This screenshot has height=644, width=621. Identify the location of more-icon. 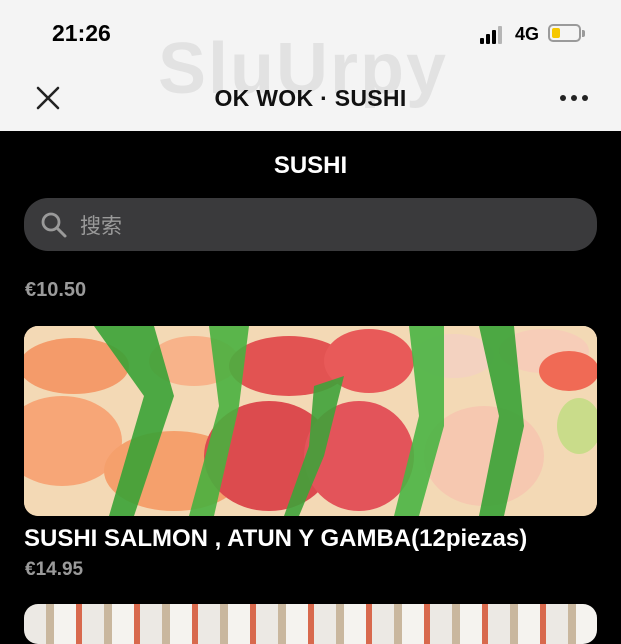
(574, 98).